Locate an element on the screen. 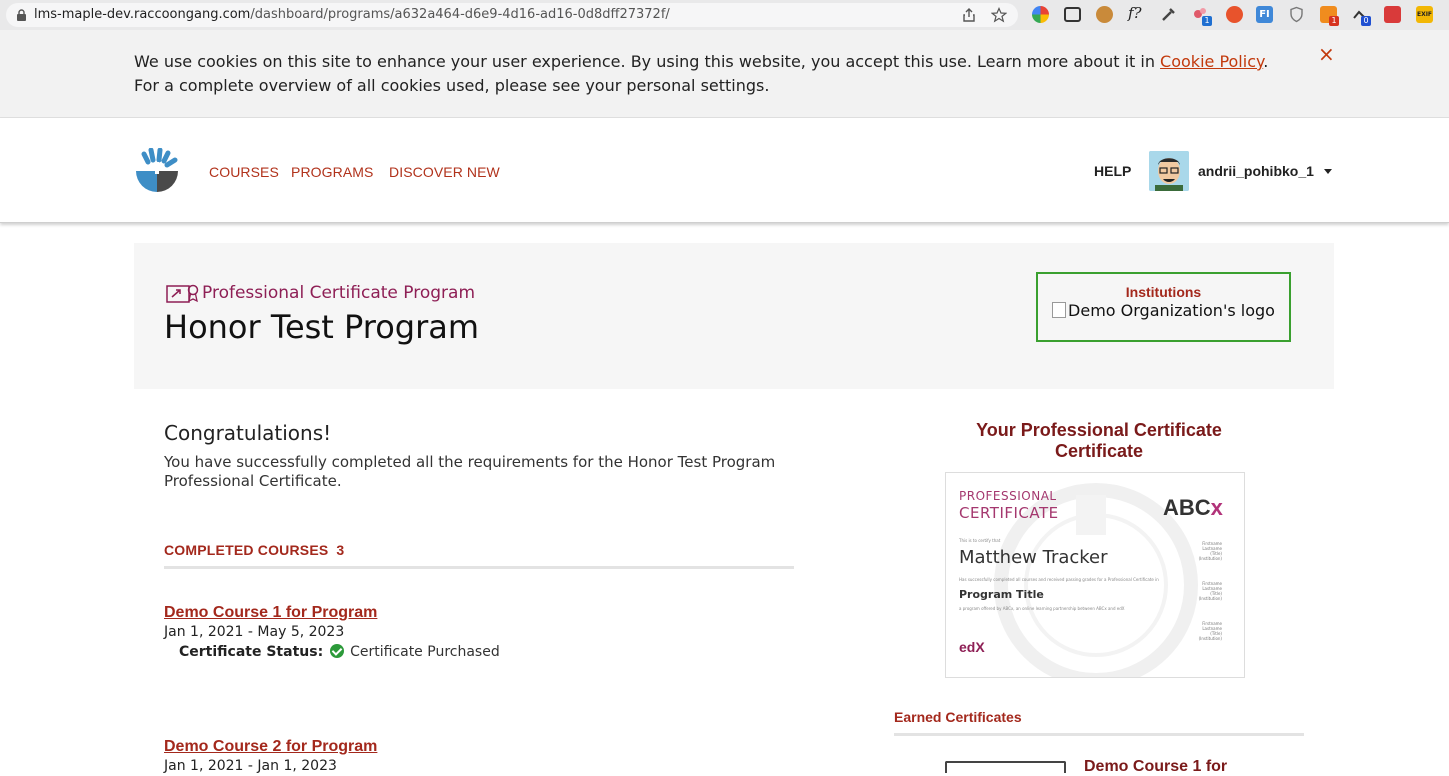  check-circle-icon is located at coordinates (336, 651).